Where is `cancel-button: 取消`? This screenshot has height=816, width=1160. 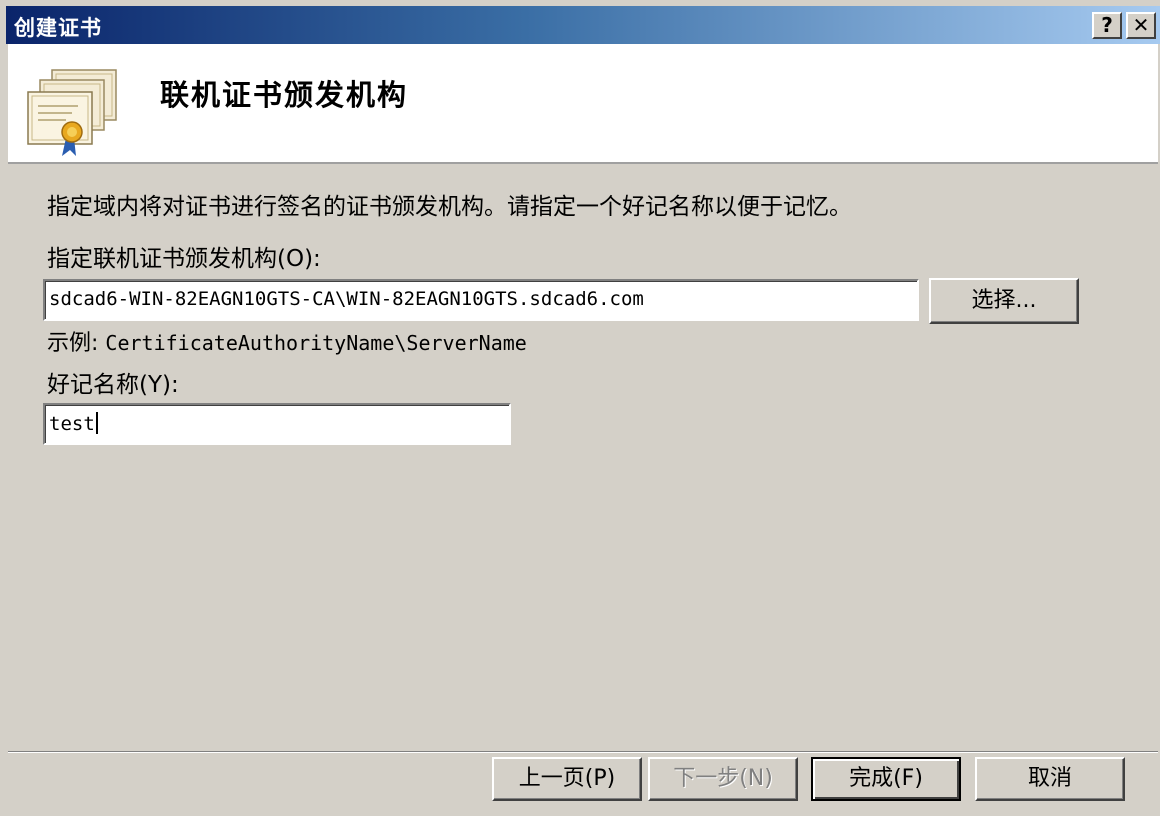 cancel-button: 取消 is located at coordinates (1050, 779).